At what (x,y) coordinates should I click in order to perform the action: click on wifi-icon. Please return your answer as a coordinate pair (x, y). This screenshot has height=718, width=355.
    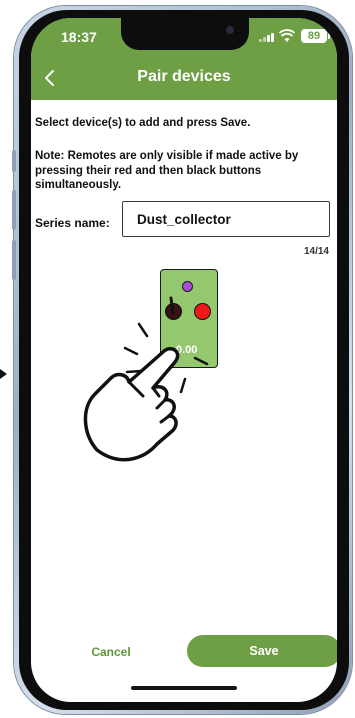
    Looking at the image, I should click on (287, 35).